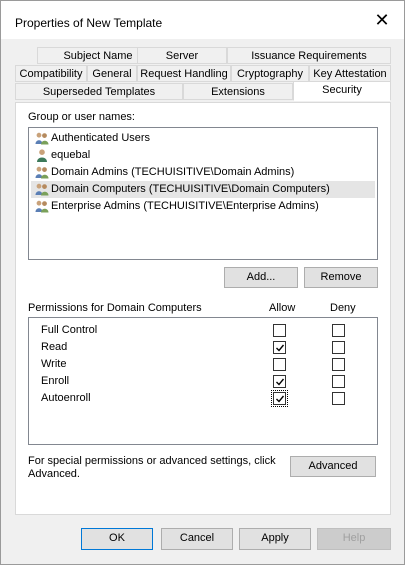 The width and height of the screenshot is (405, 565). Describe the element at coordinates (117, 539) in the screenshot. I see `ok-button: OK` at that location.